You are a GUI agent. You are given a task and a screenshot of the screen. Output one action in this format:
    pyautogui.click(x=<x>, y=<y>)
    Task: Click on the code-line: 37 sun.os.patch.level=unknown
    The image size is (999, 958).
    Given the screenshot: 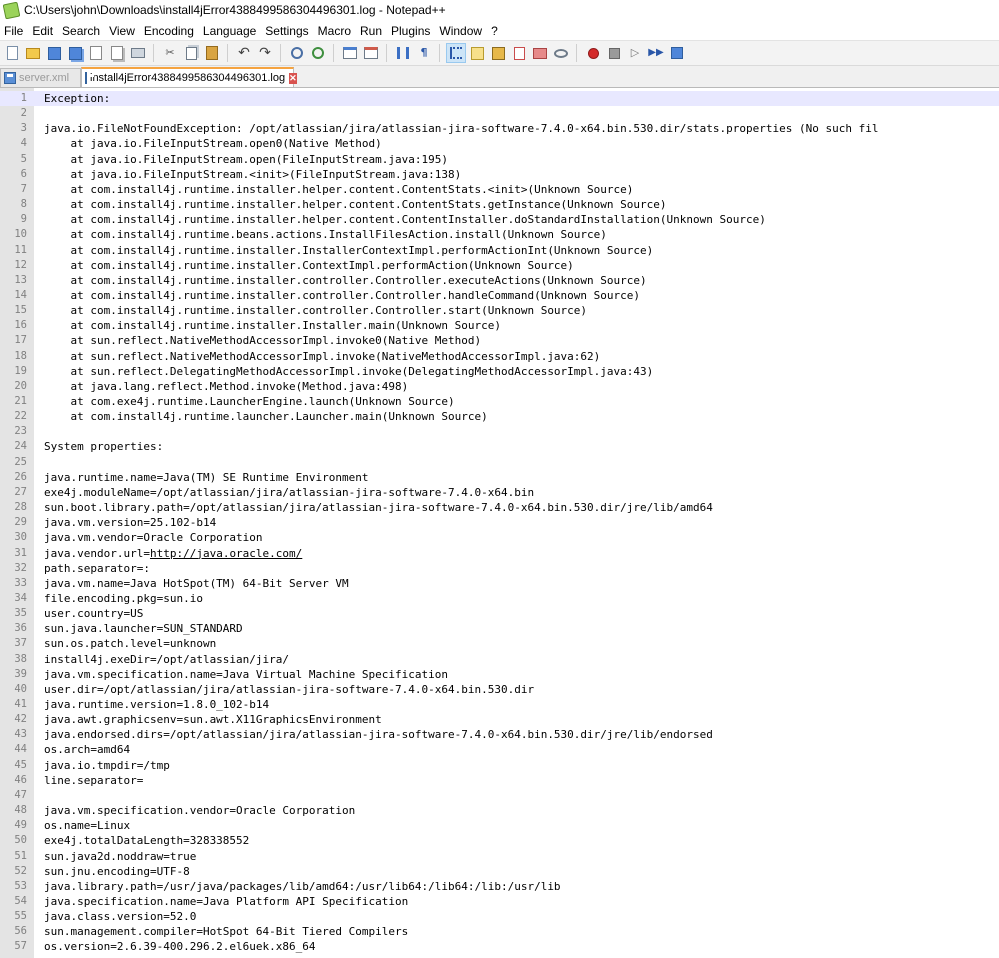 What is the action you would take?
    pyautogui.click(x=499, y=643)
    